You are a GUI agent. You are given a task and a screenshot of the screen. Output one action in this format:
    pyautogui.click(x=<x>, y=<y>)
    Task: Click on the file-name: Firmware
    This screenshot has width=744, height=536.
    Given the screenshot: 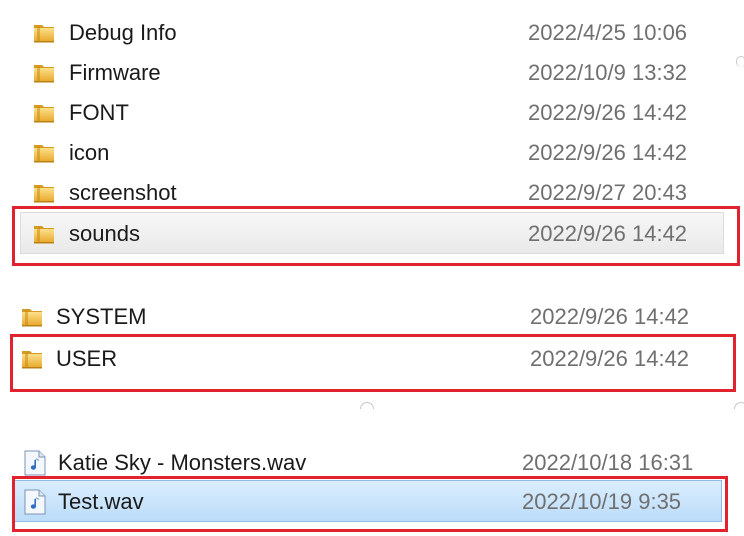 What is the action you would take?
    pyautogui.click(x=115, y=72)
    